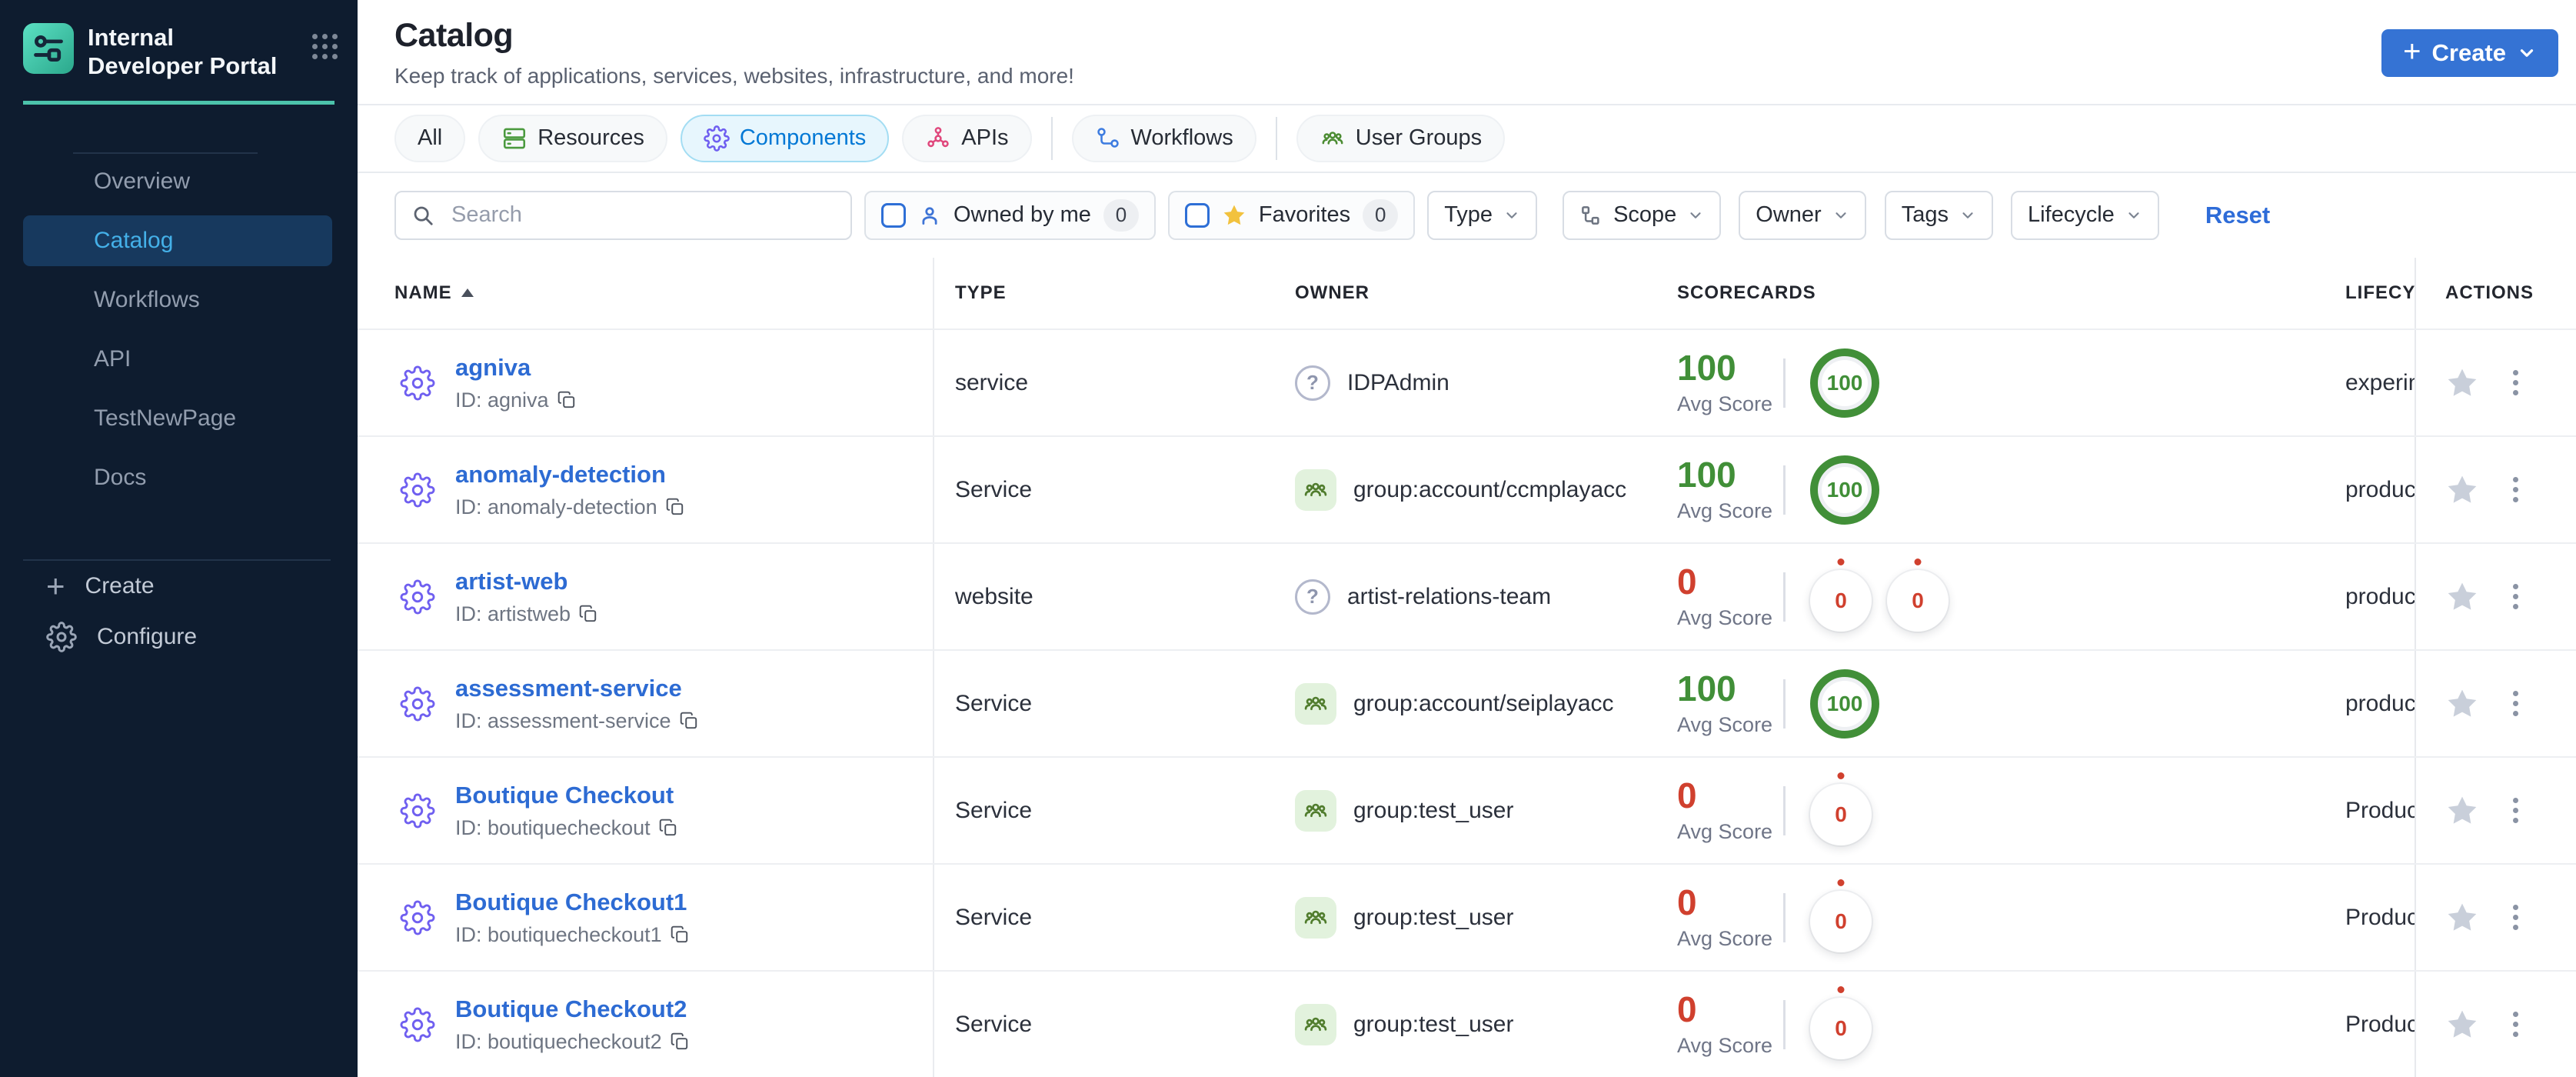 Image resolution: width=2576 pixels, height=1077 pixels. Describe the element at coordinates (570, 474) in the screenshot. I see `row-name-link: anomaly-detection` at that location.